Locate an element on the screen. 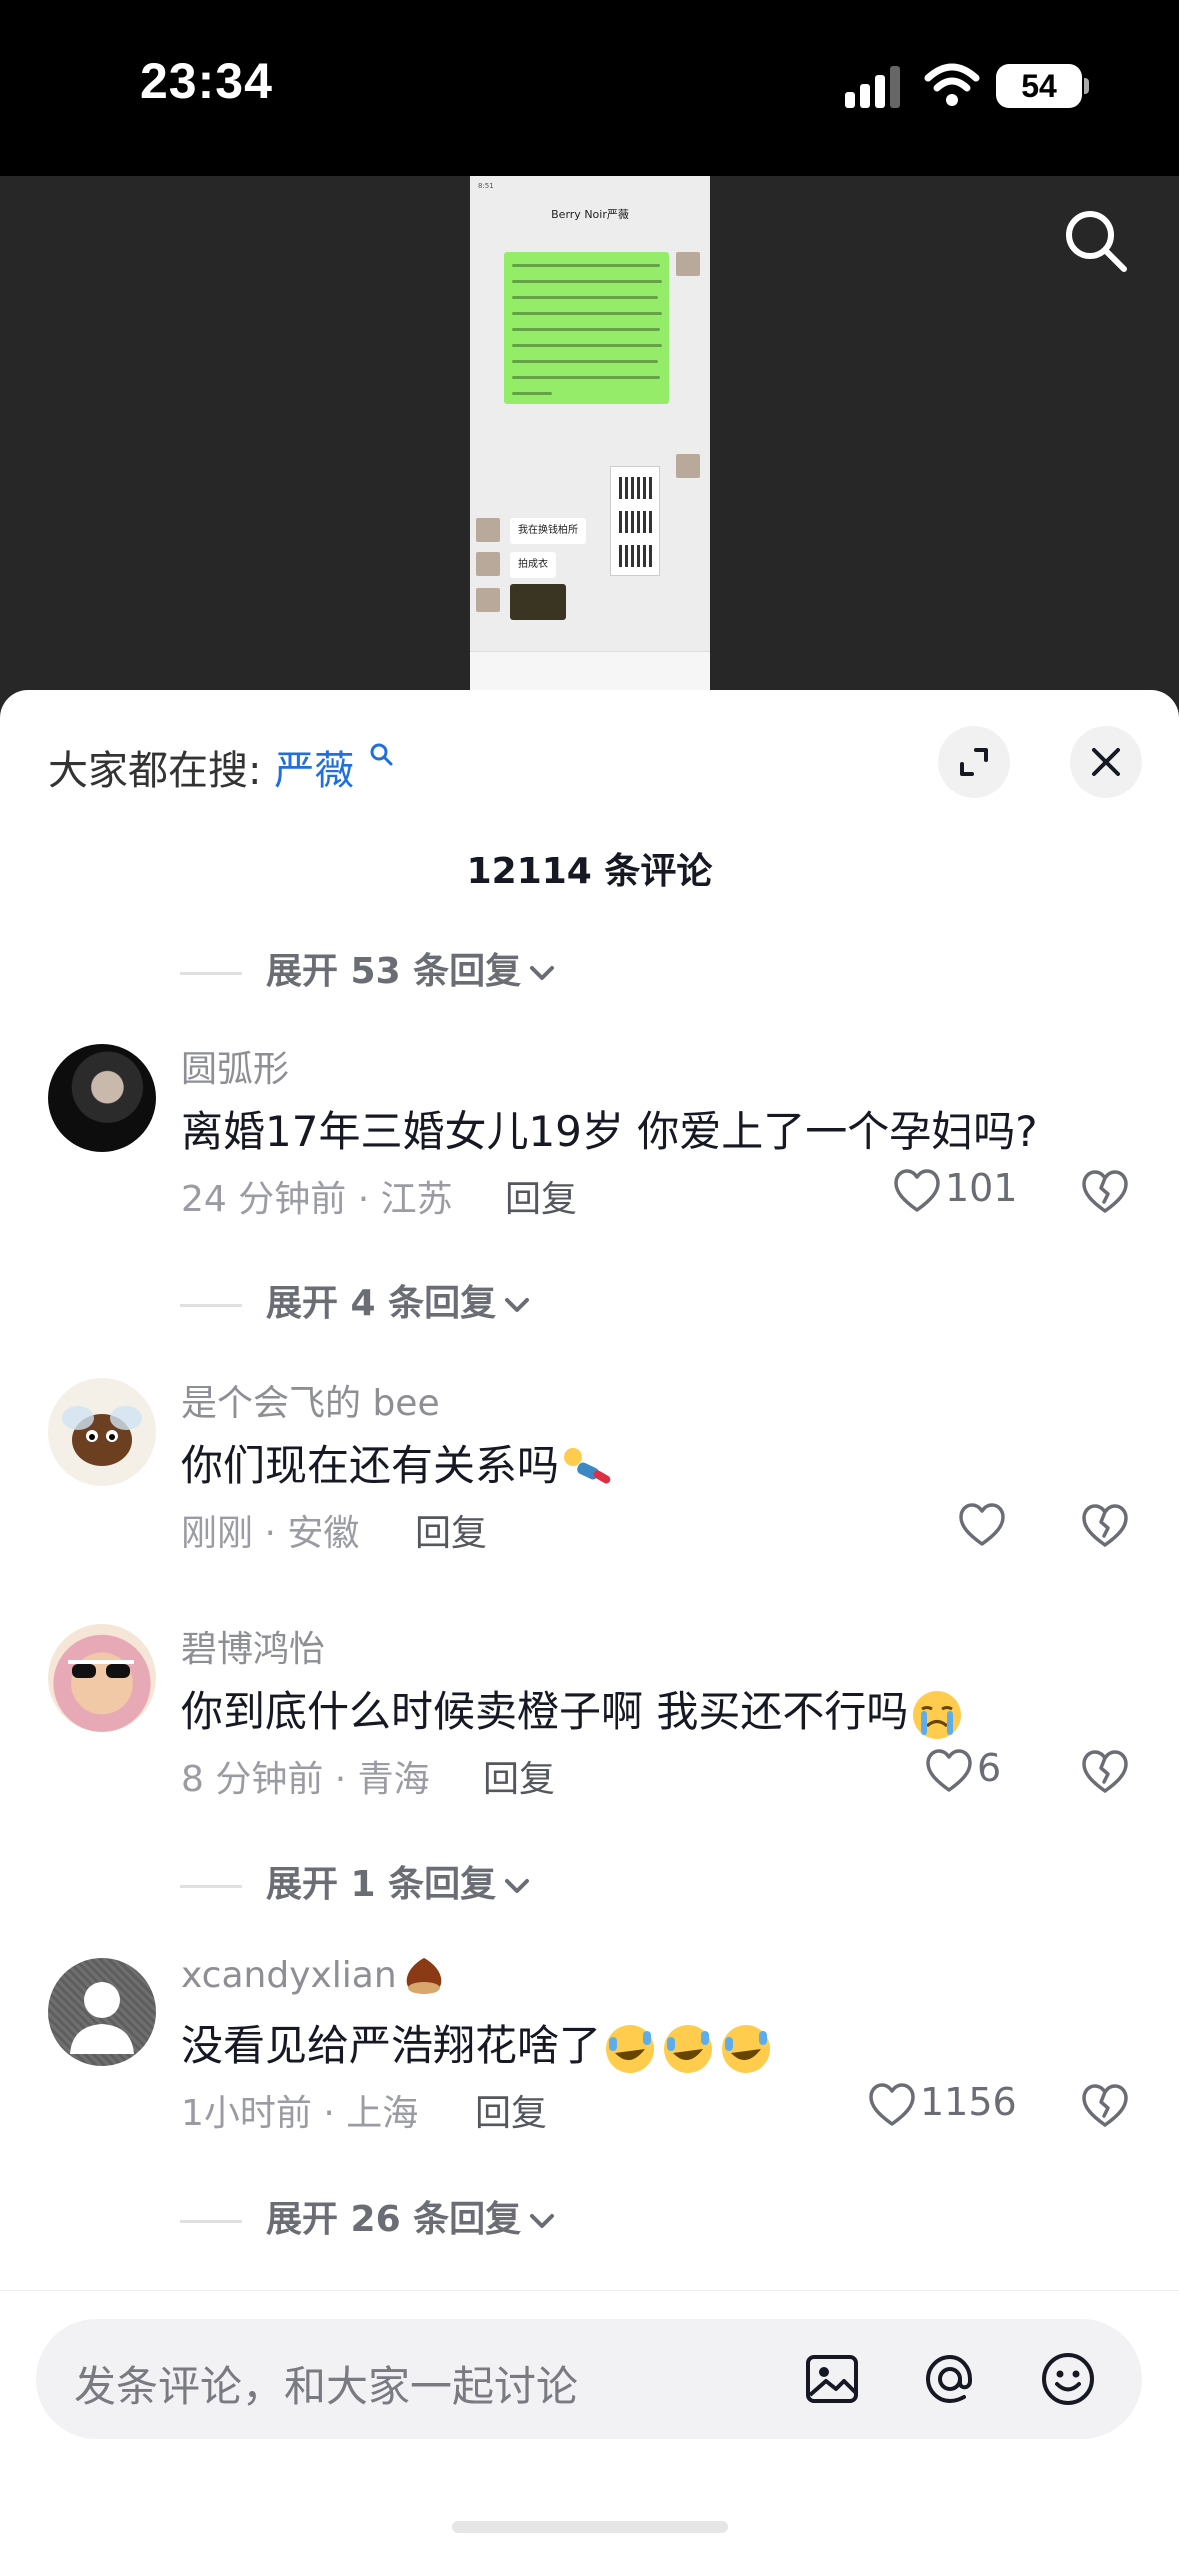 The width and height of the screenshot is (1179, 2556). expand-replies: 展开 1 条回复 is located at coordinates (357, 1880).